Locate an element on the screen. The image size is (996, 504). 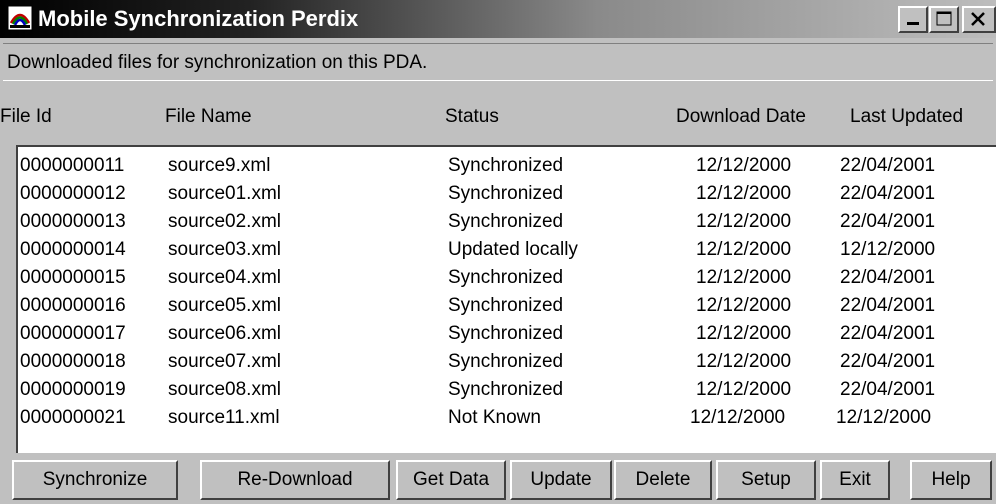
setup-button: Setup is located at coordinates (766, 480).